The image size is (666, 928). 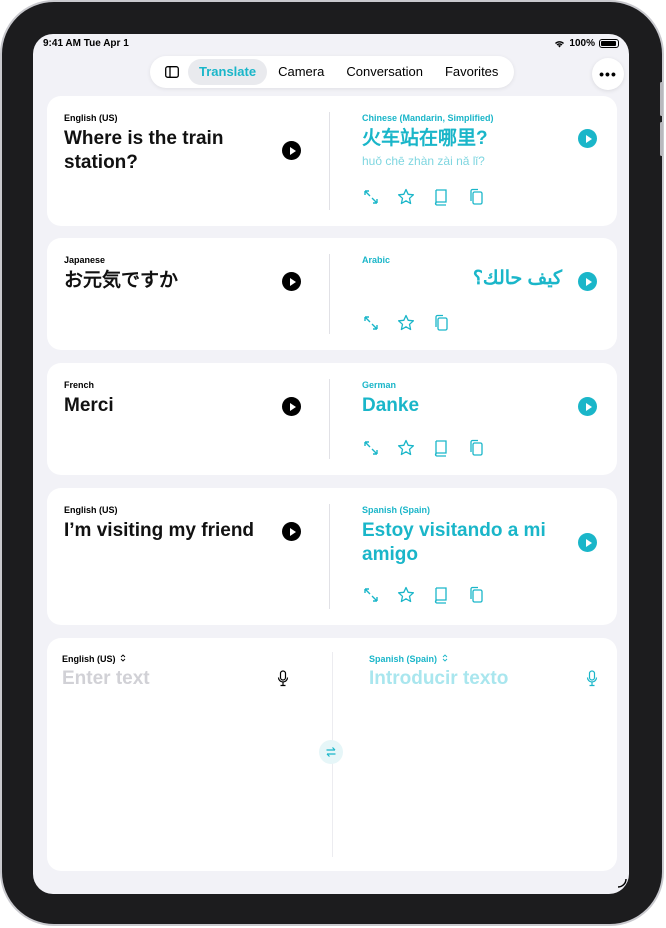 I want to click on romanization-text: huǒ chē zhàn zài nǎ lǐ?, so click(x=423, y=161).